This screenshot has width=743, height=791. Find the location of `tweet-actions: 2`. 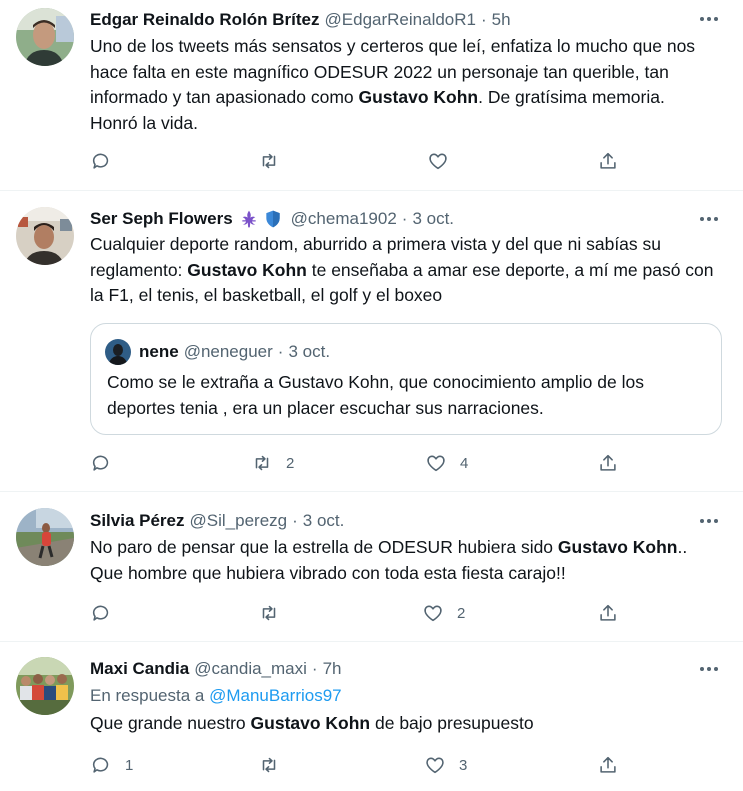

tweet-actions: 2 is located at coordinates (360, 613).